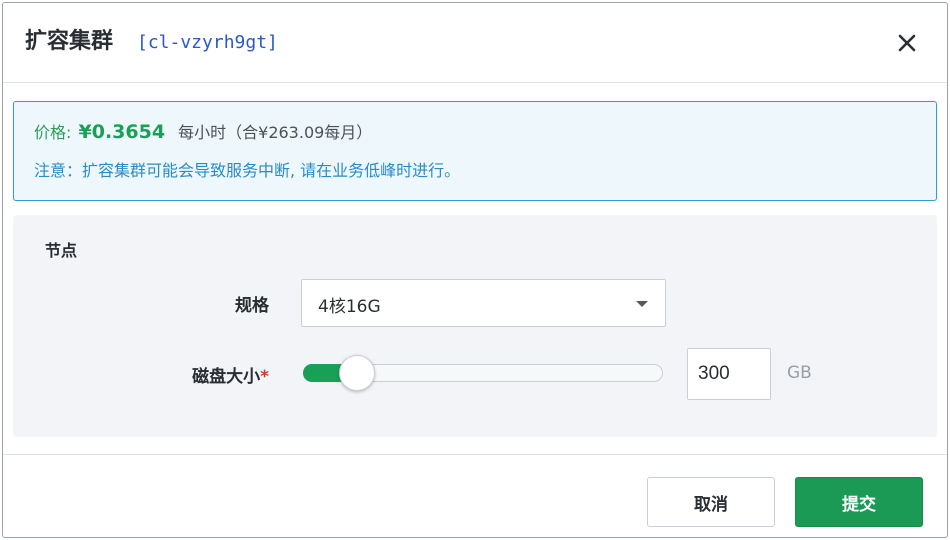 The height and width of the screenshot is (540, 950). I want to click on price-line: 价格: ¥0.3654 每小时（合¥263.09每月）, so click(203, 132).